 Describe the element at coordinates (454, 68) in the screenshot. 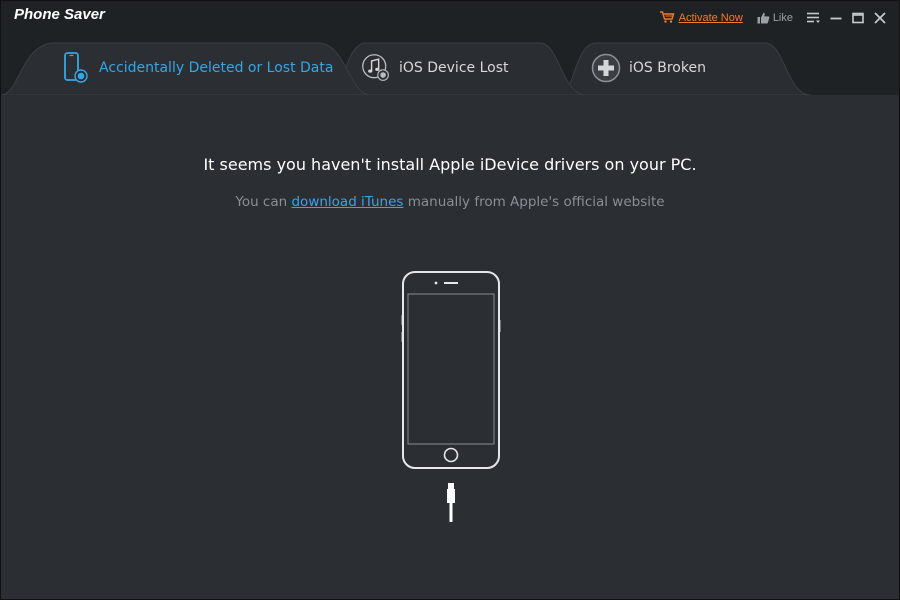

I see `tab-label: iOS Device Lost` at that location.